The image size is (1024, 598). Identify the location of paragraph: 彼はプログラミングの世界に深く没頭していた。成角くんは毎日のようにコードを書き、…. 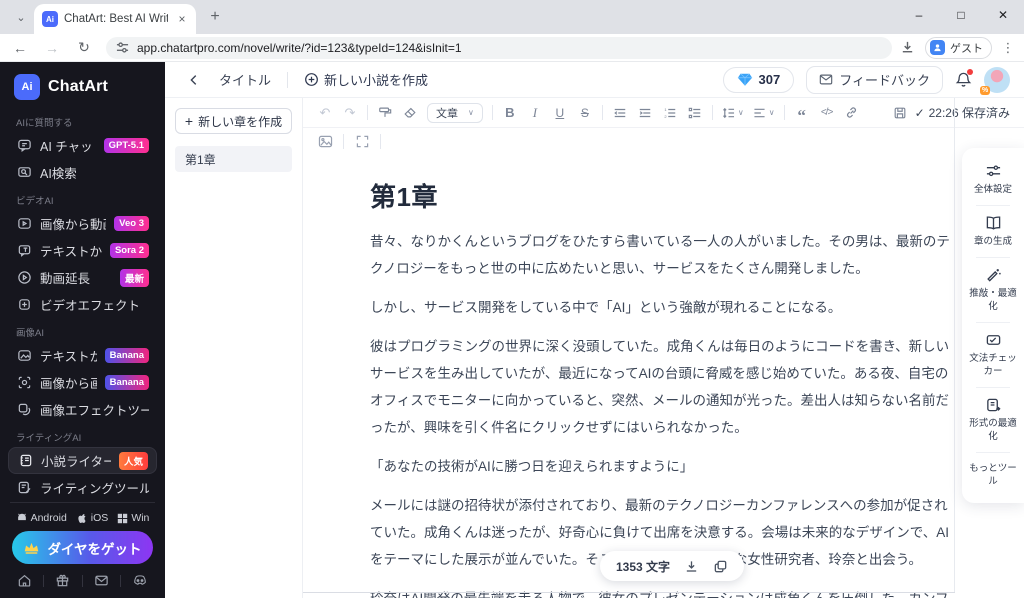
(660, 387).